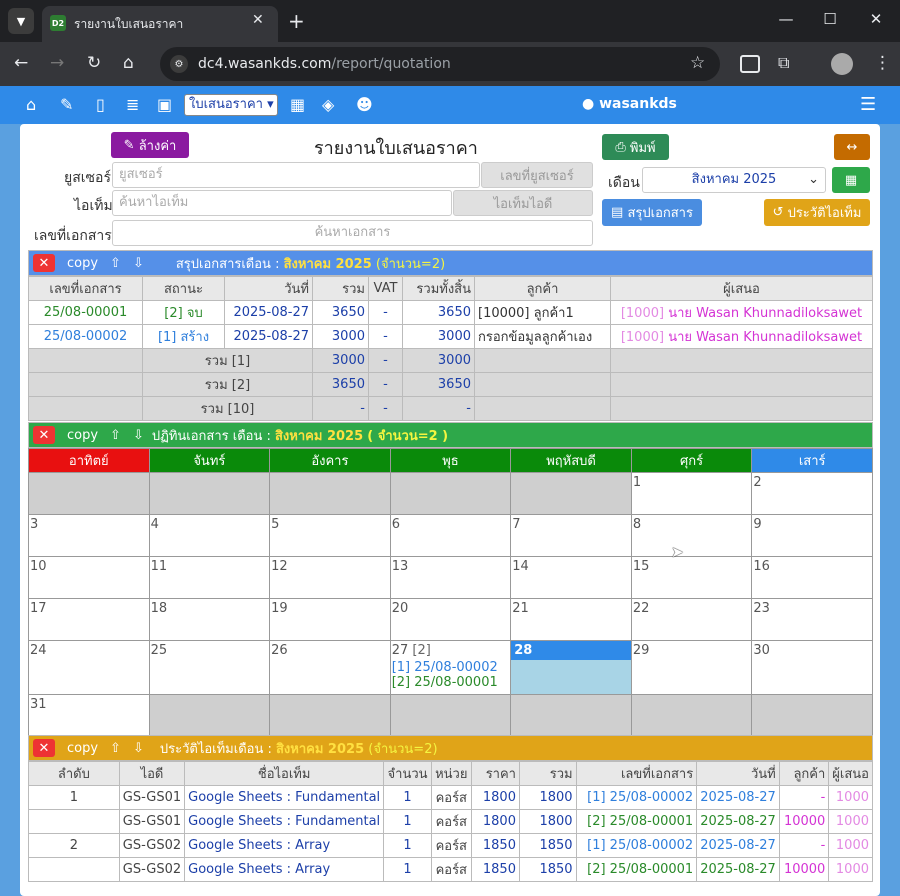 Image resolution: width=900 pixels, height=896 pixels. What do you see at coordinates (868, 104) in the screenshot?
I see `hamburger-menu-icon: ☰` at bounding box center [868, 104].